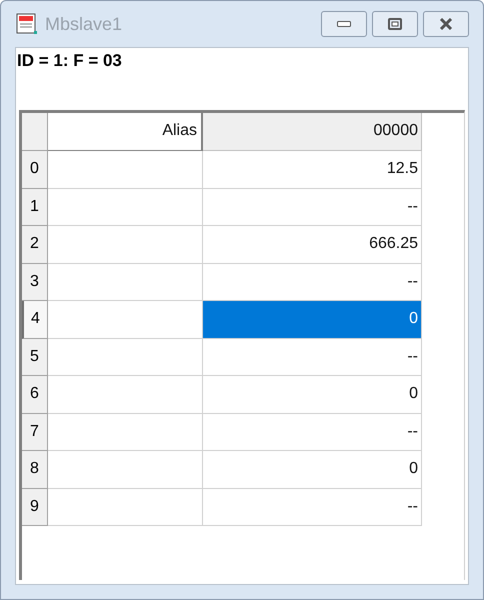  What do you see at coordinates (35, 245) in the screenshot?
I see `row-header: 2` at bounding box center [35, 245].